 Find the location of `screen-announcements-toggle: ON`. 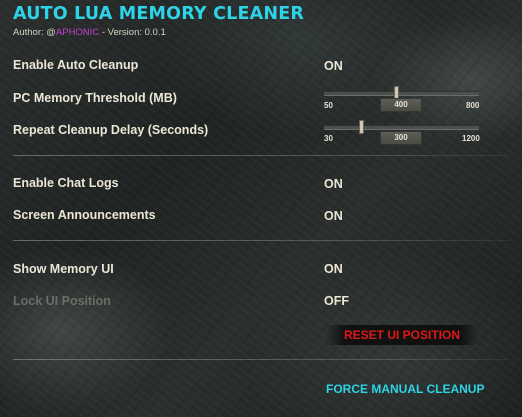

screen-announcements-toggle: ON is located at coordinates (333, 216).